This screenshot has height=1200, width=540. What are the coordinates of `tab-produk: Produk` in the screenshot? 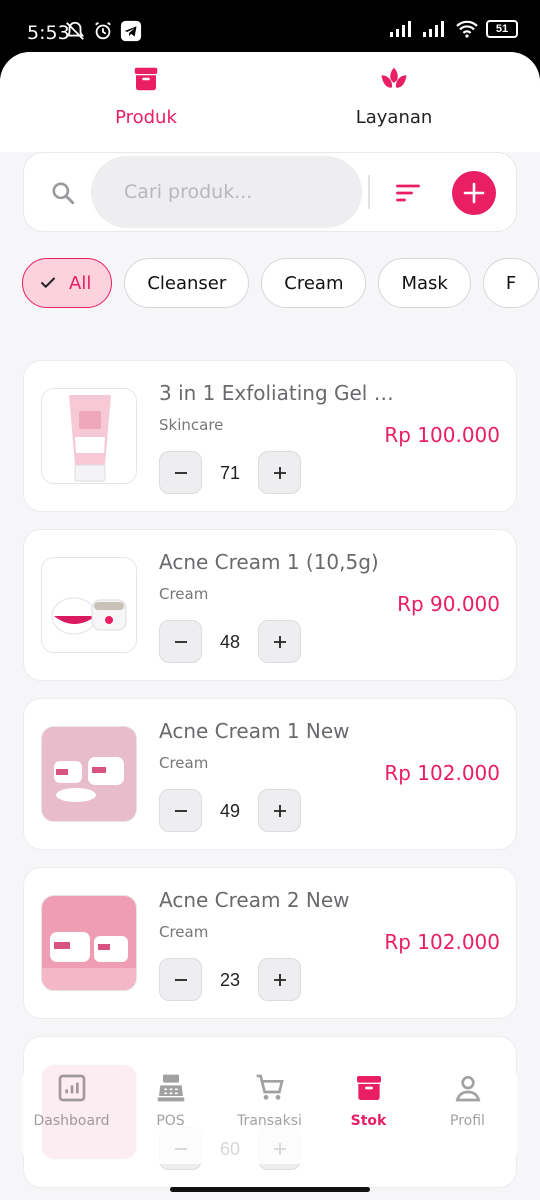 It's located at (146, 96).